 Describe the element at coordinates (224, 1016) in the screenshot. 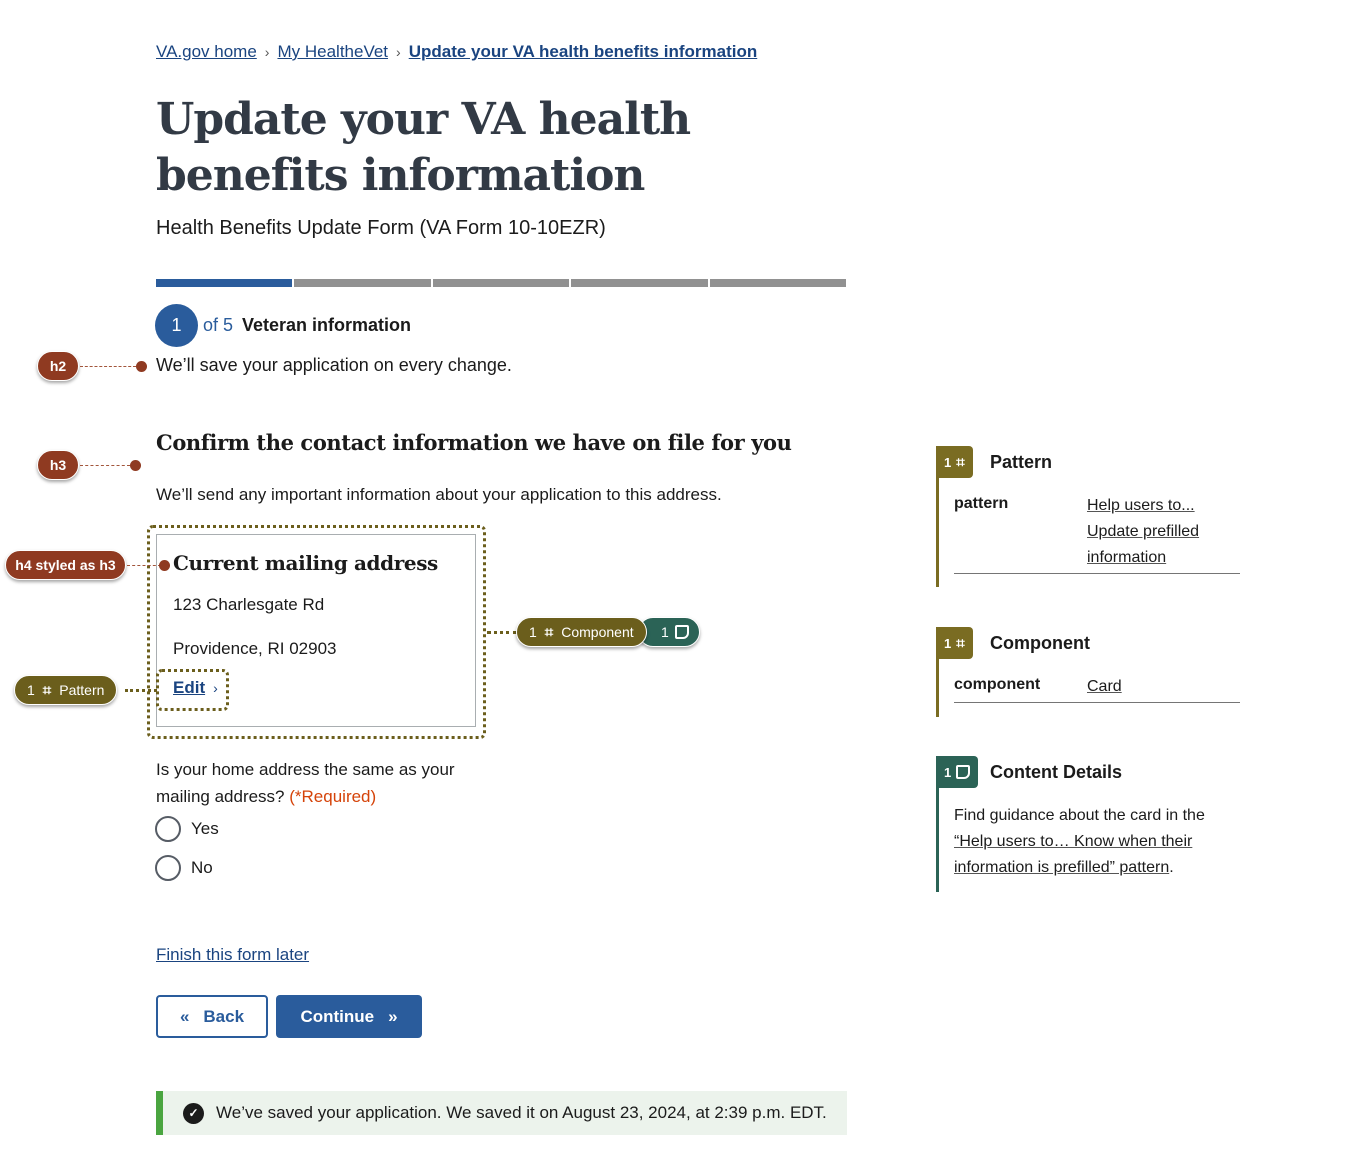

I see `back-button-label: Back` at that location.